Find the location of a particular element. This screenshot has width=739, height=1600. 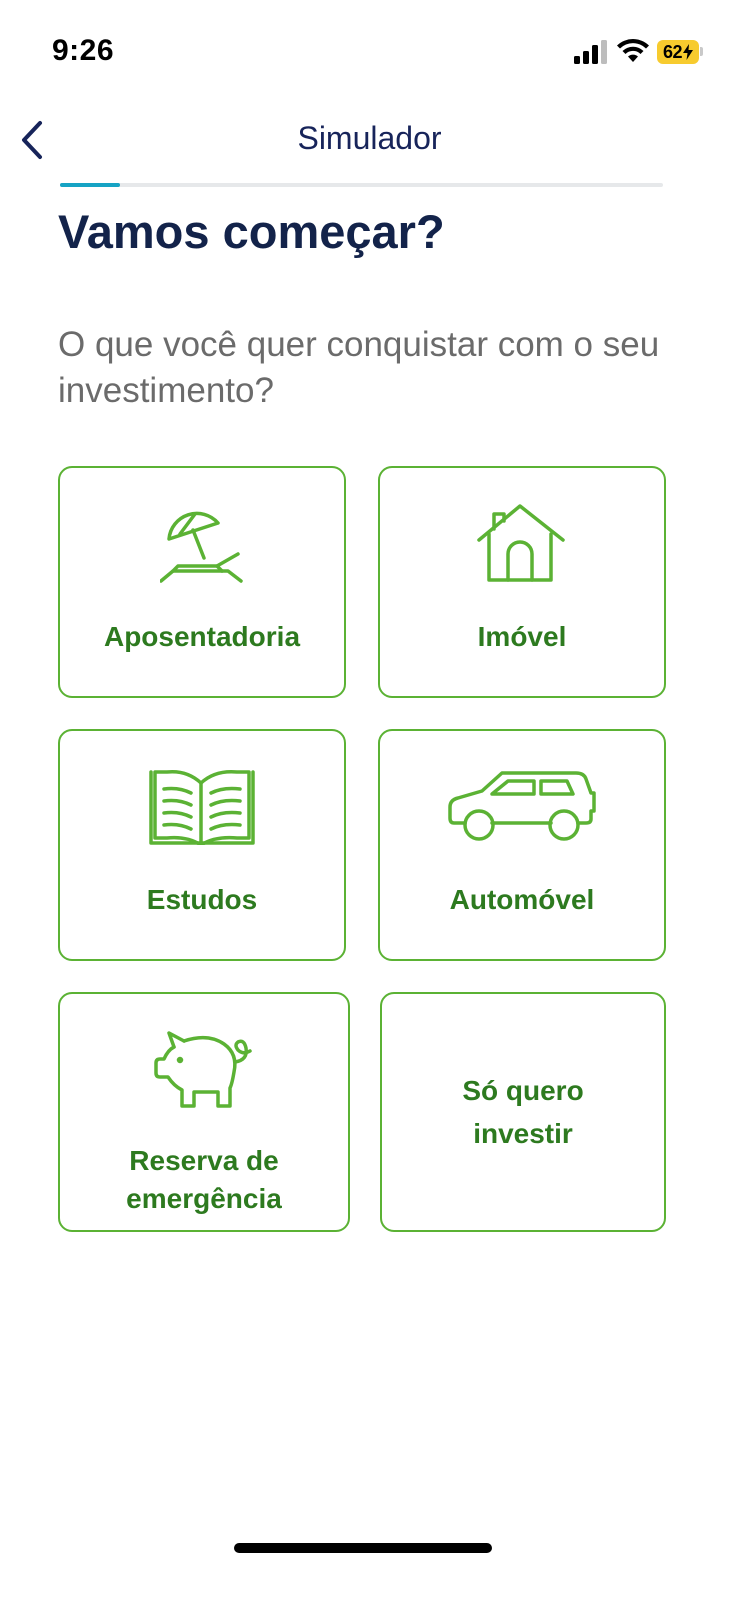

book-icon is located at coordinates (202, 807).